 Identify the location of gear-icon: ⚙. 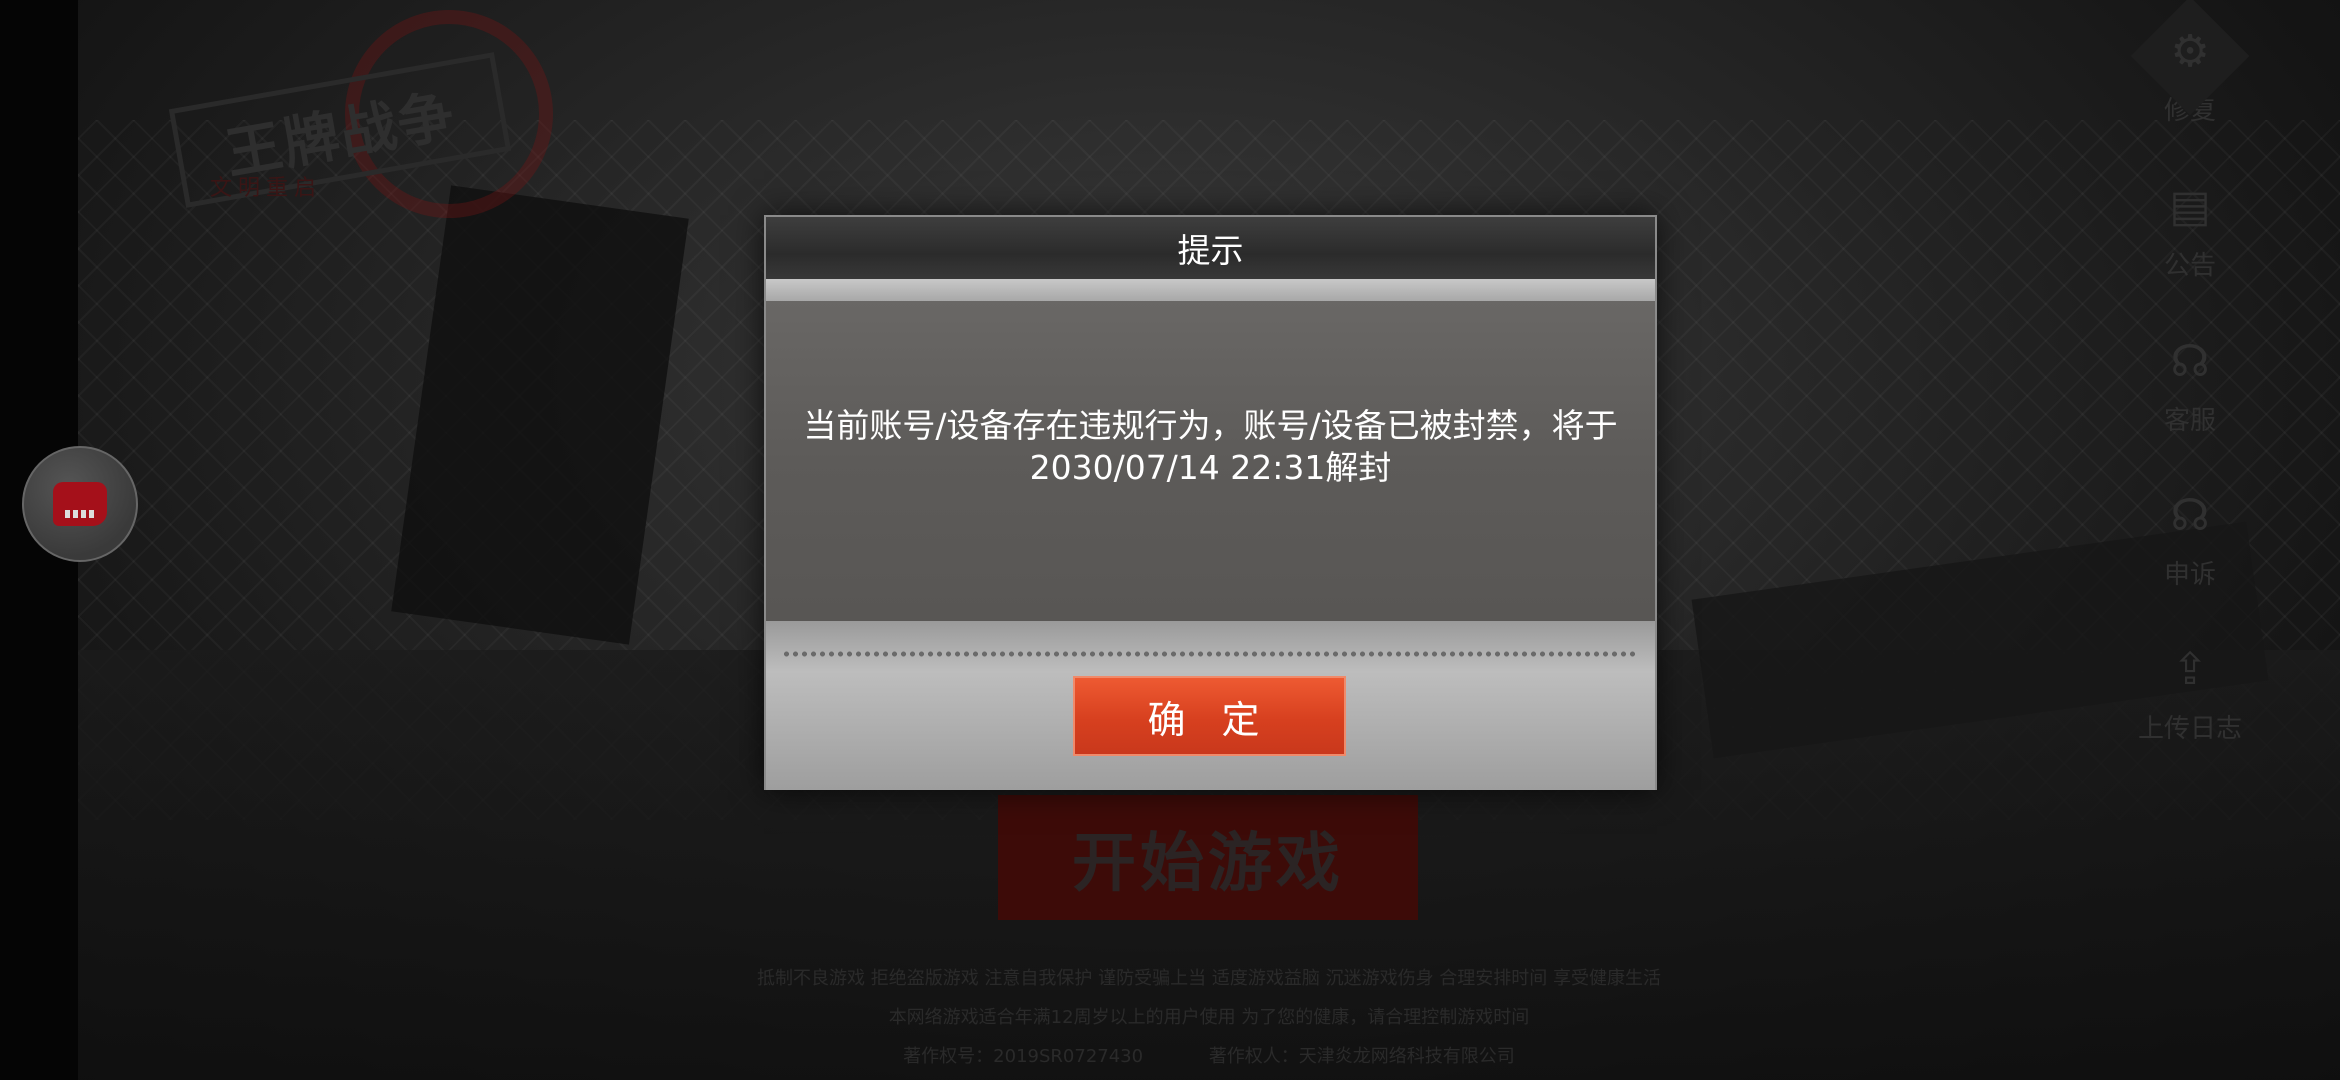
(2190, 51).